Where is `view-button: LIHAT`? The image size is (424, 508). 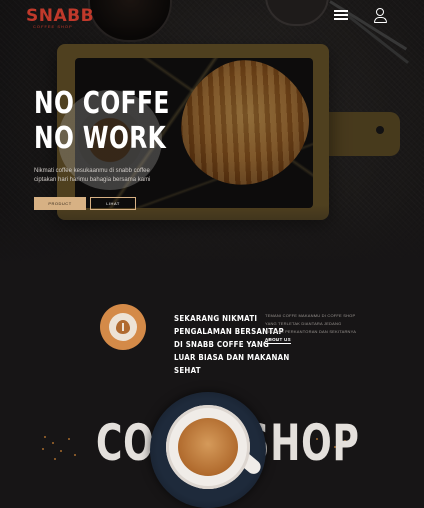
view-button: LIHAT is located at coordinates (113, 203).